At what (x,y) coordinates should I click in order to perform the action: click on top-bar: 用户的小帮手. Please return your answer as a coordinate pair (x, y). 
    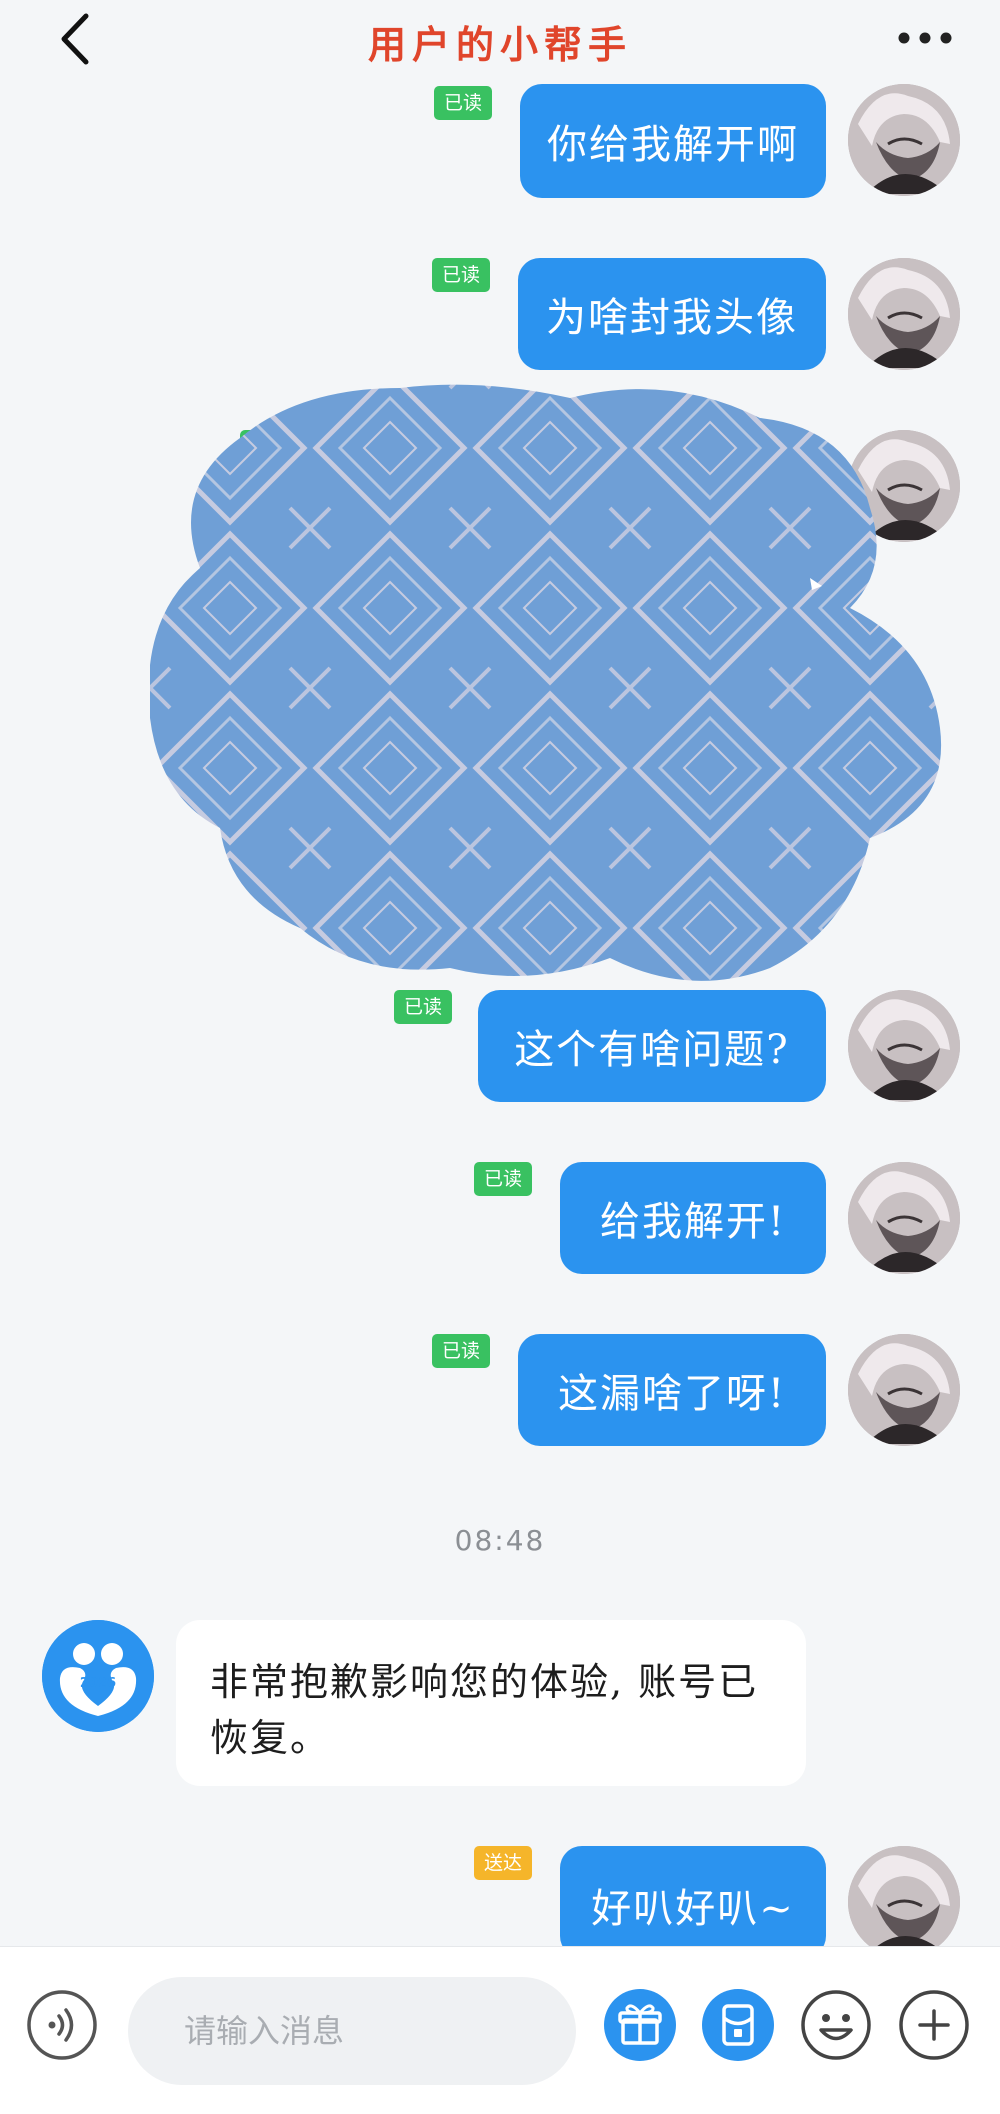
    Looking at the image, I should click on (500, 41).